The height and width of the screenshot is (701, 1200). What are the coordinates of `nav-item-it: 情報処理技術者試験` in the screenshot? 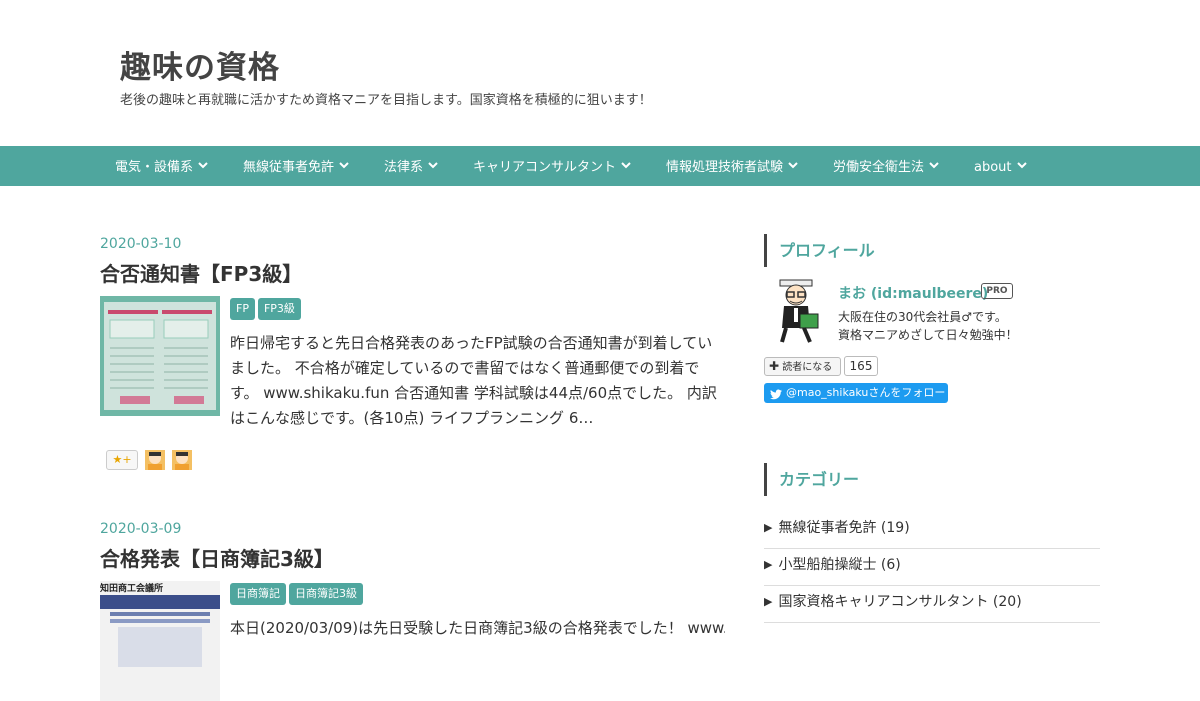 It's located at (732, 166).